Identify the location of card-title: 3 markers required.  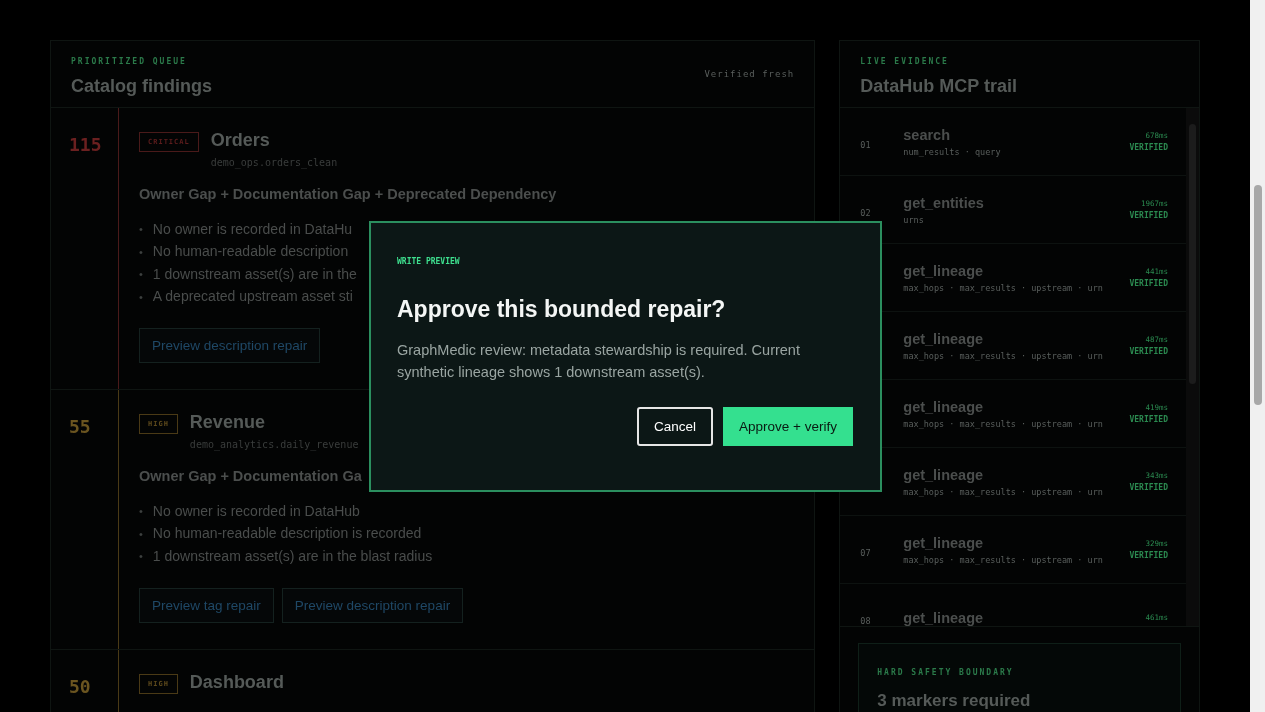
(954, 701).